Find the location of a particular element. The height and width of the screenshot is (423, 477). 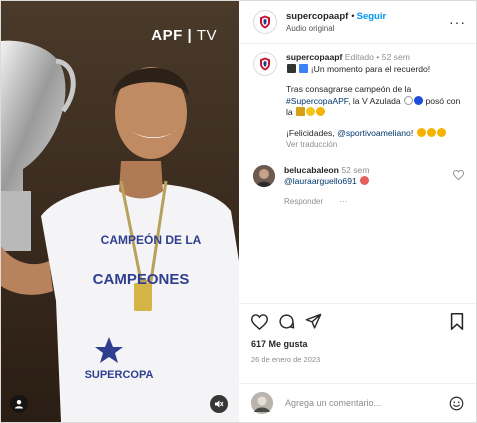

bookmark-icon is located at coordinates (457, 321).